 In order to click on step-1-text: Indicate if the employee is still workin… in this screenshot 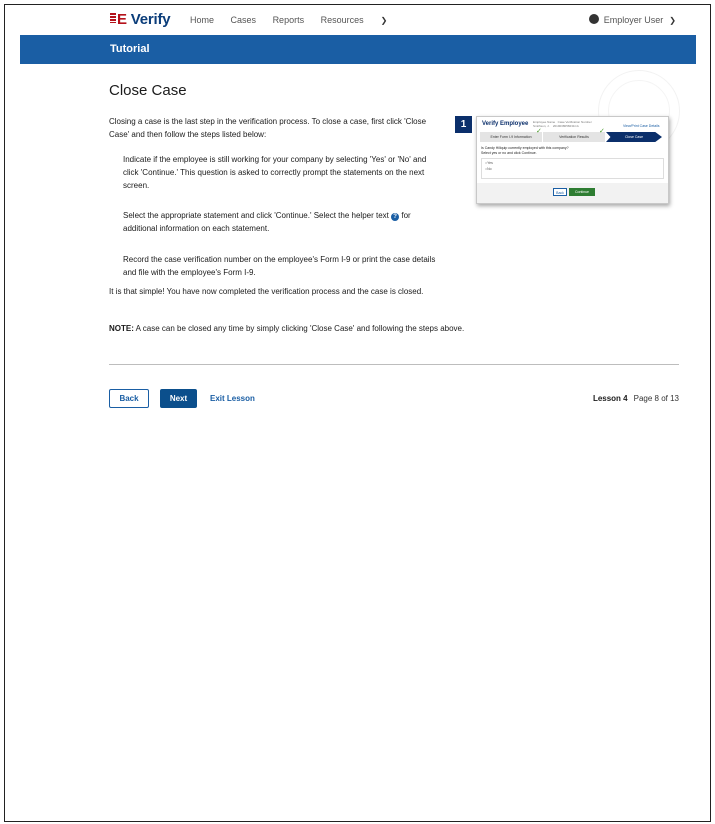, I will do `click(275, 172)`.